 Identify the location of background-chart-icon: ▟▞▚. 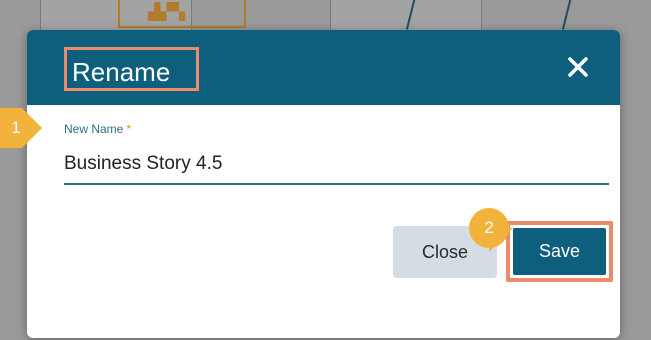
(166, 11).